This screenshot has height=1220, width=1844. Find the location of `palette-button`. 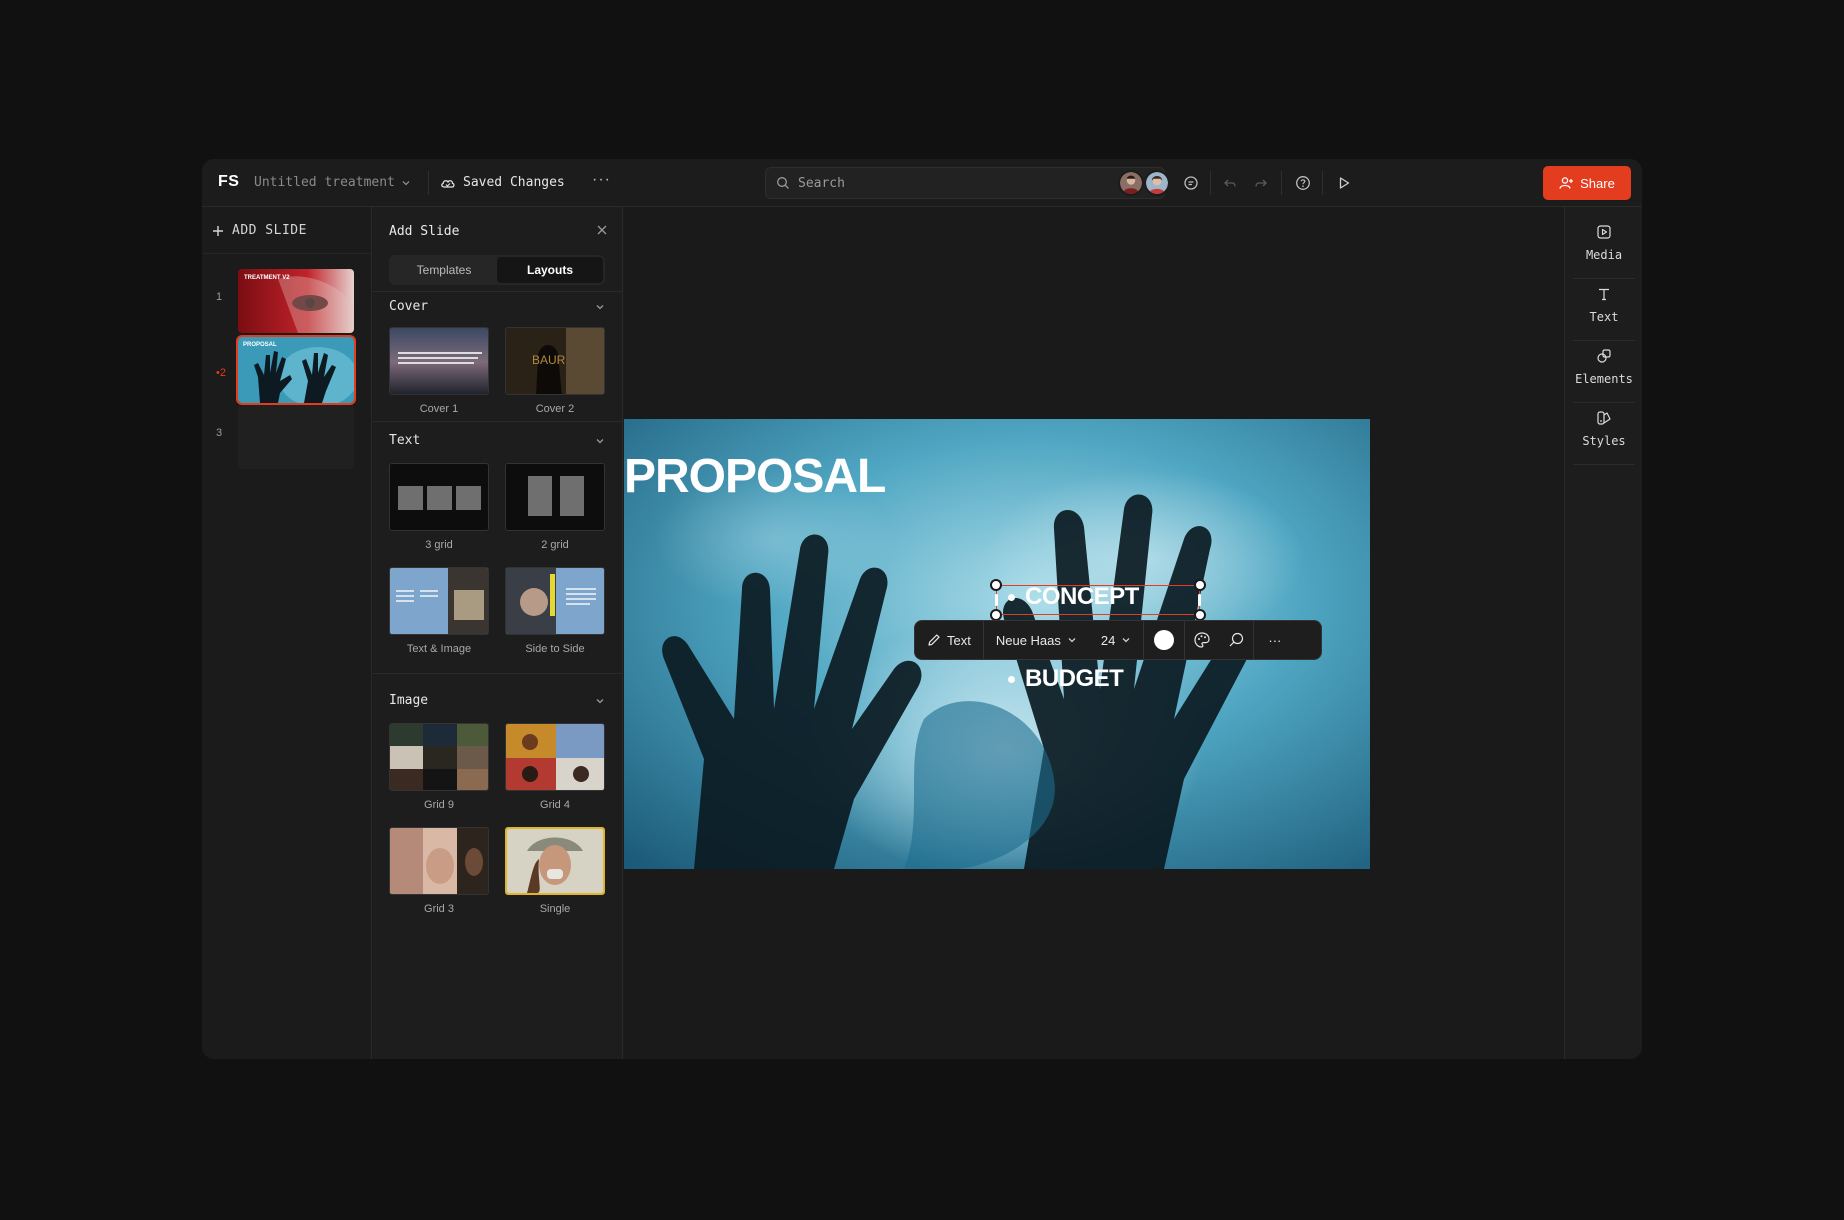

palette-button is located at coordinates (1202, 640).